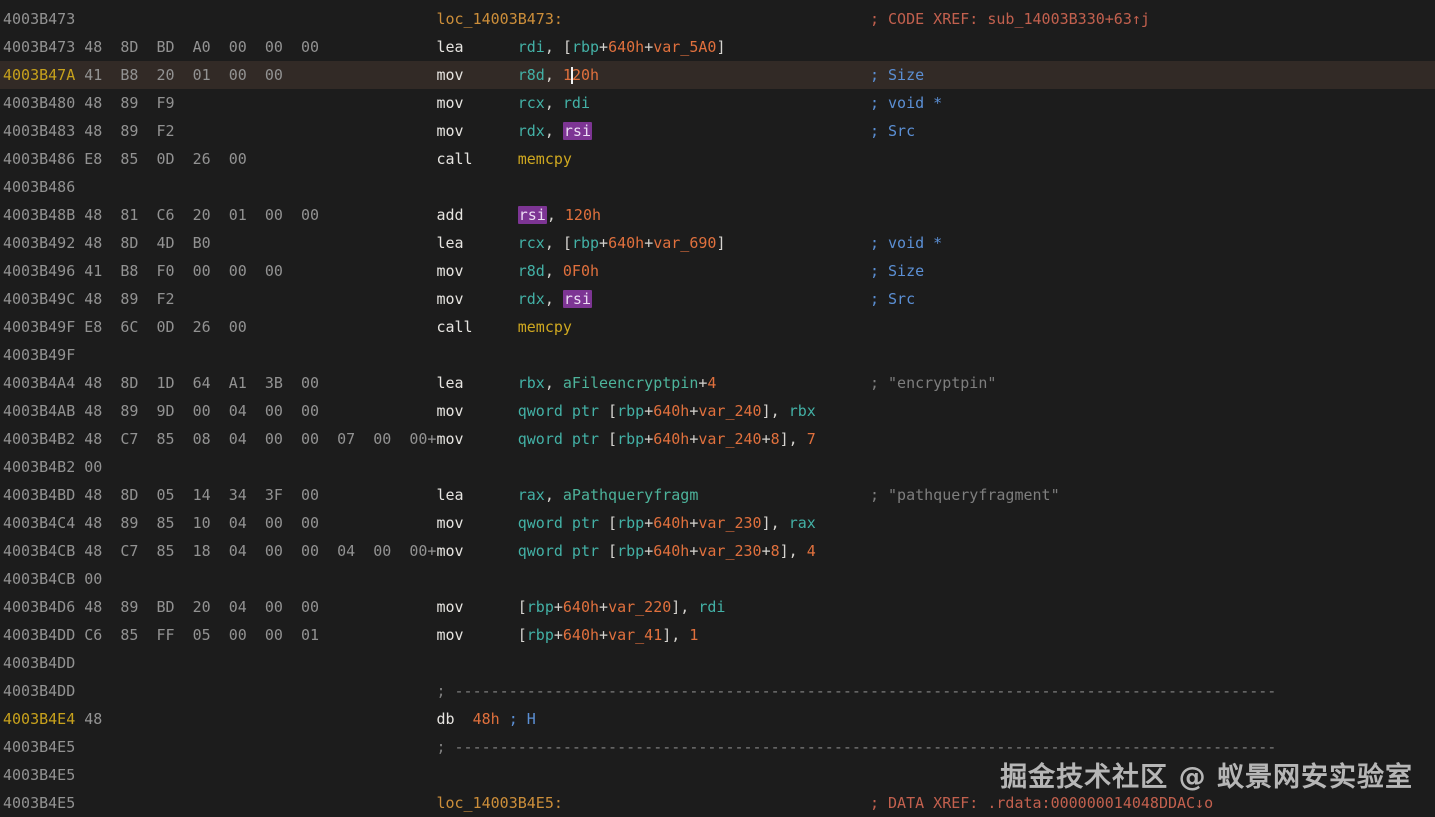  What do you see at coordinates (1009, 19) in the screenshot?
I see `xref-comment-token: ; CODE XREF: sub_14003B330+63↑j` at bounding box center [1009, 19].